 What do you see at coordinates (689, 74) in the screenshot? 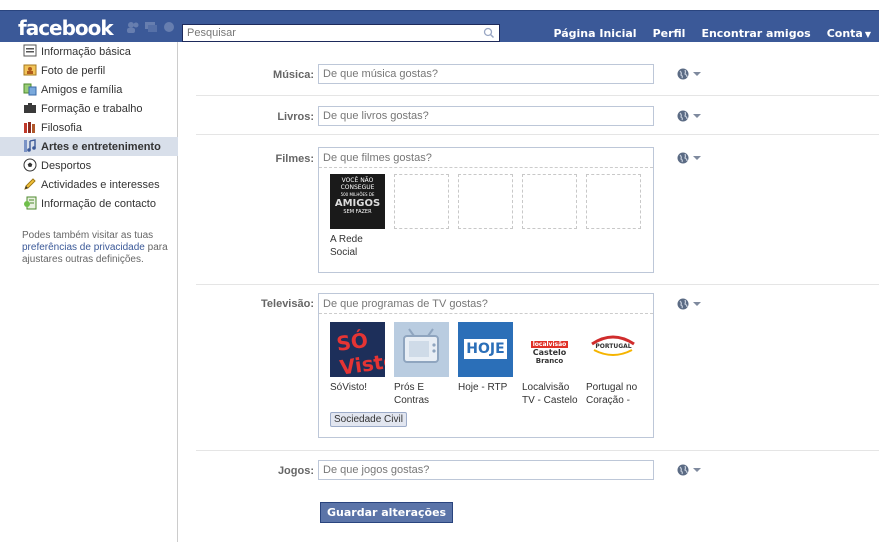
I see `music-privacy-selector` at bounding box center [689, 74].